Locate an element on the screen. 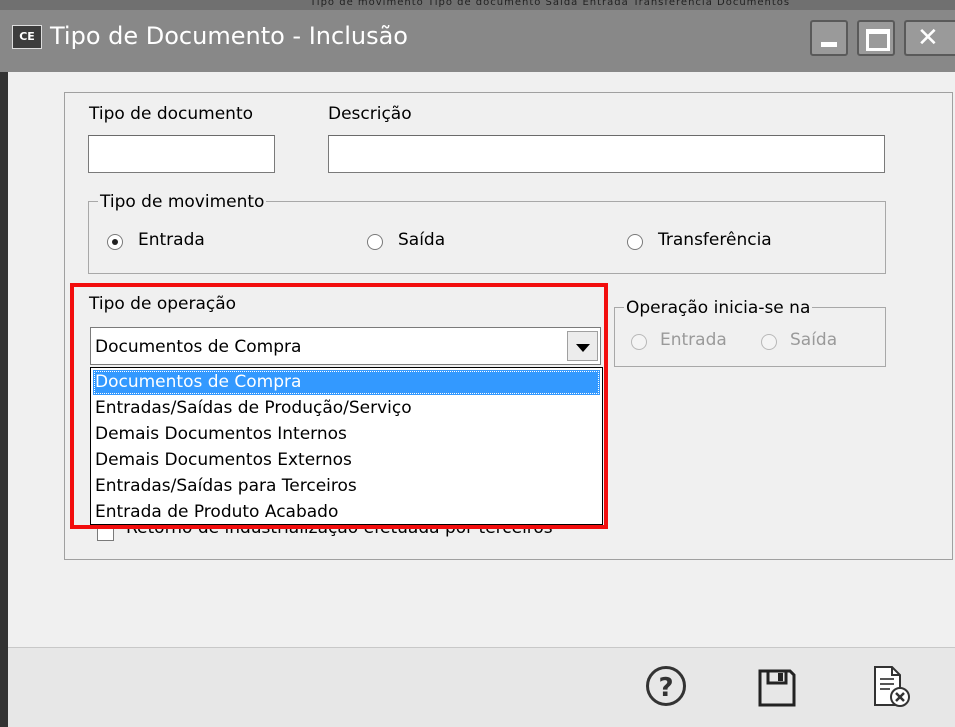 The width and height of the screenshot is (955, 727). radio-saida is located at coordinates (375, 242).